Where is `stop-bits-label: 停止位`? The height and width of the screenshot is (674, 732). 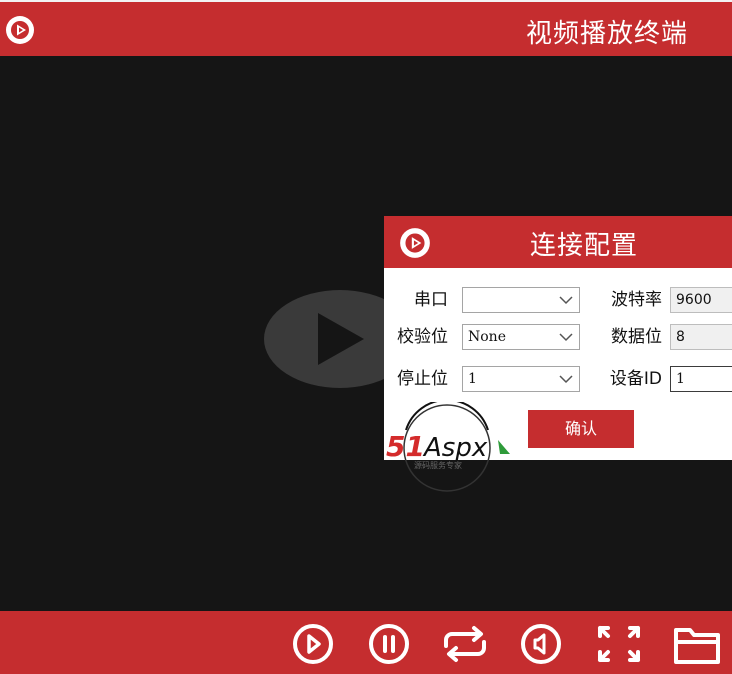
stop-bits-label: 停止位 is located at coordinates (422, 379).